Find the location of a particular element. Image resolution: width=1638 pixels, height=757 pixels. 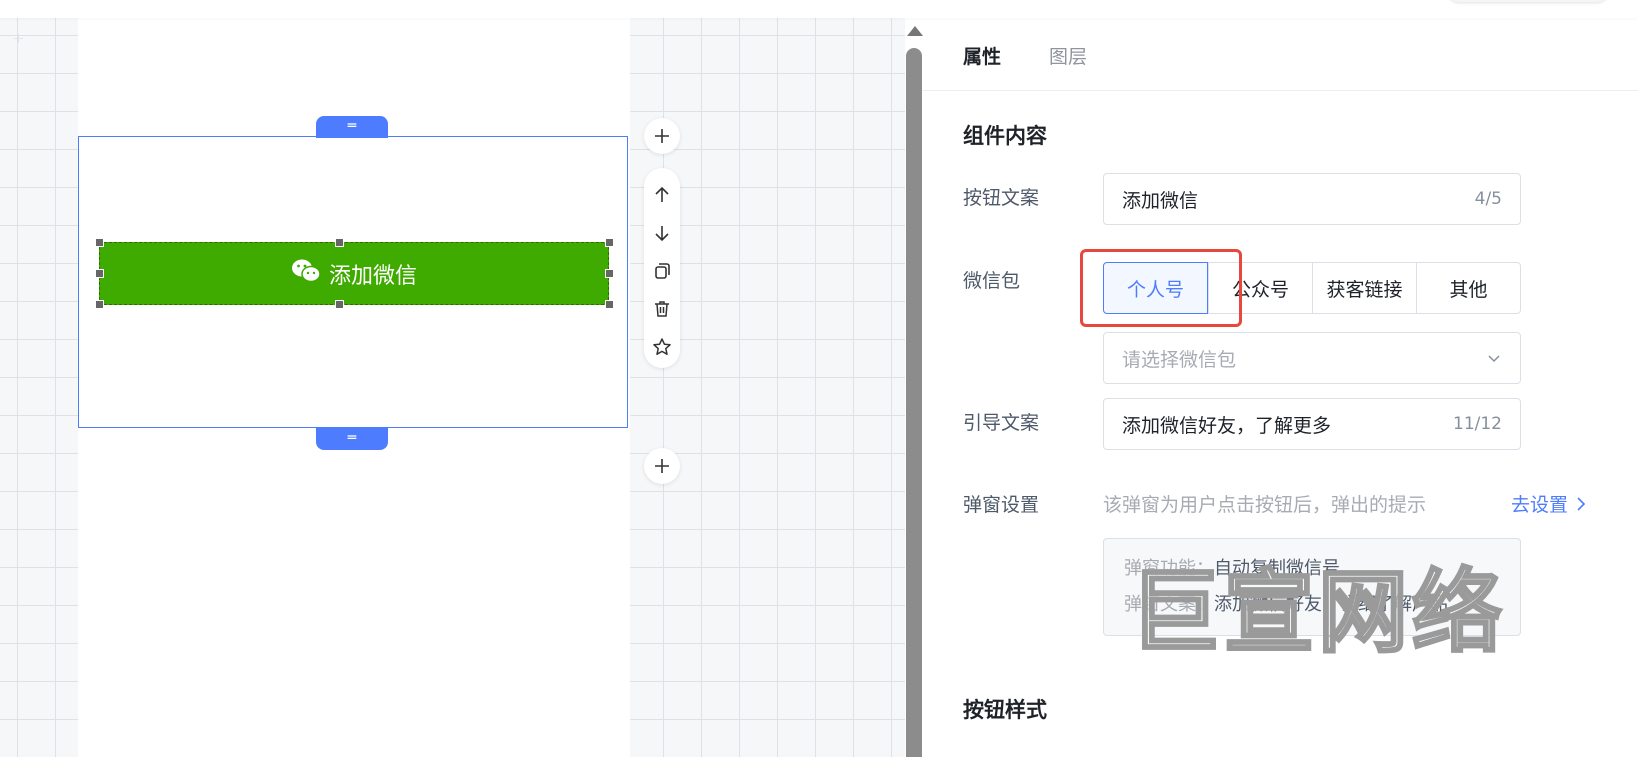

trash-icon is located at coordinates (662, 309).